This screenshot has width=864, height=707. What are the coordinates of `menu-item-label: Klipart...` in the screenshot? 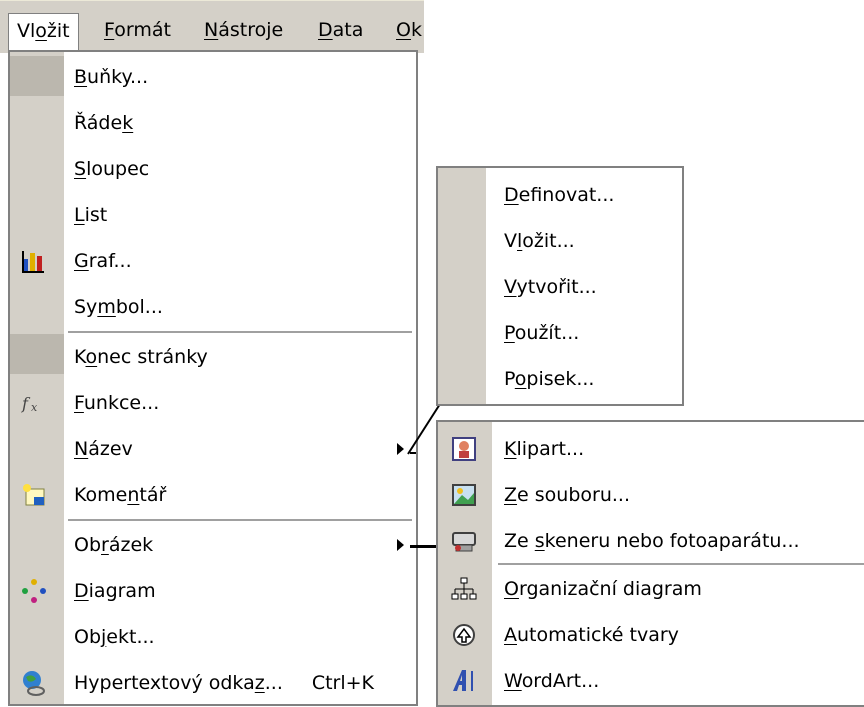 It's located at (544, 448).